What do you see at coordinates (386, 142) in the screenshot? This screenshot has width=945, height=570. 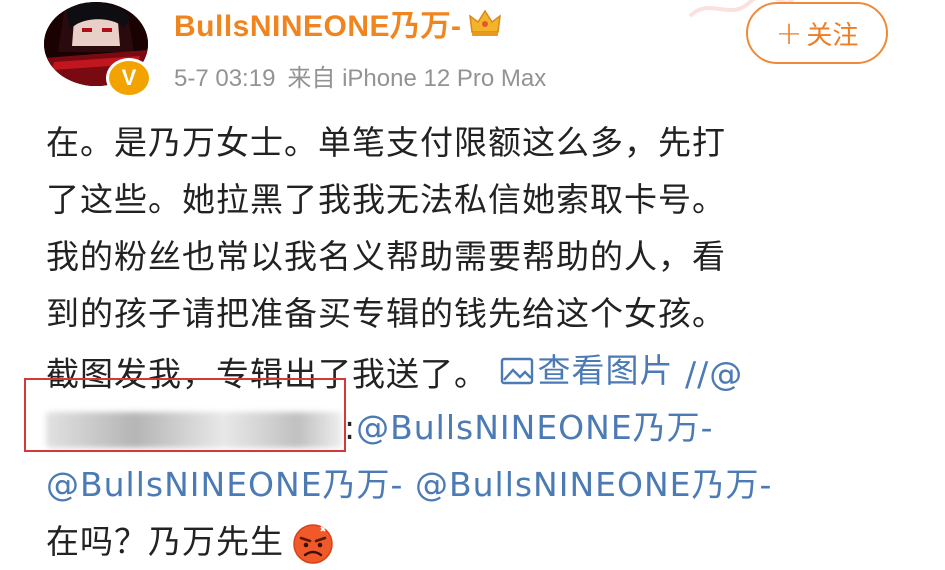 I see `body-line: 在。是乃万女士。单笔支付限额这么多，先打` at bounding box center [386, 142].